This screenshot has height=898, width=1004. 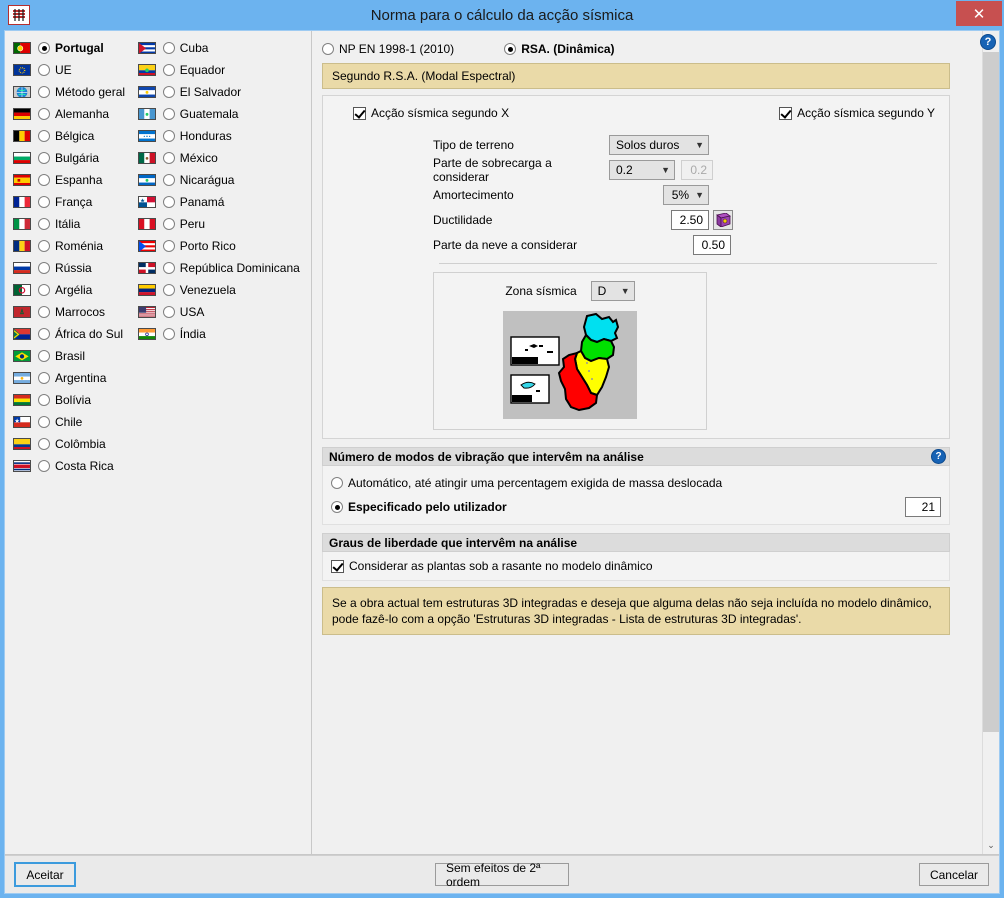 I want to click on accept-button: Aceitar, so click(x=45, y=874).